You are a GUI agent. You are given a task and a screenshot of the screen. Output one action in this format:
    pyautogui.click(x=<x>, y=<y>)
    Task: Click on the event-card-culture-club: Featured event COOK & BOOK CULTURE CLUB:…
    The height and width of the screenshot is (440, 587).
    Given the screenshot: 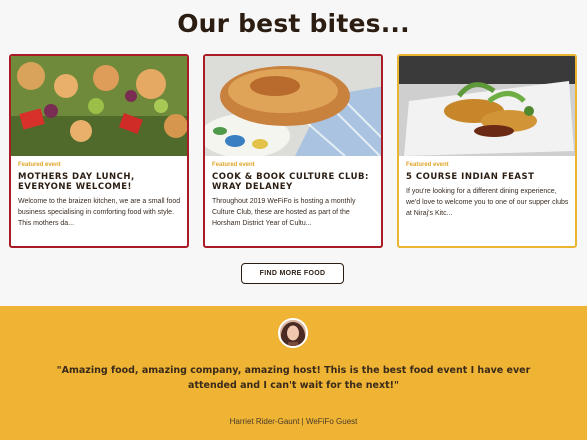 What is the action you would take?
    pyautogui.click(x=293, y=151)
    